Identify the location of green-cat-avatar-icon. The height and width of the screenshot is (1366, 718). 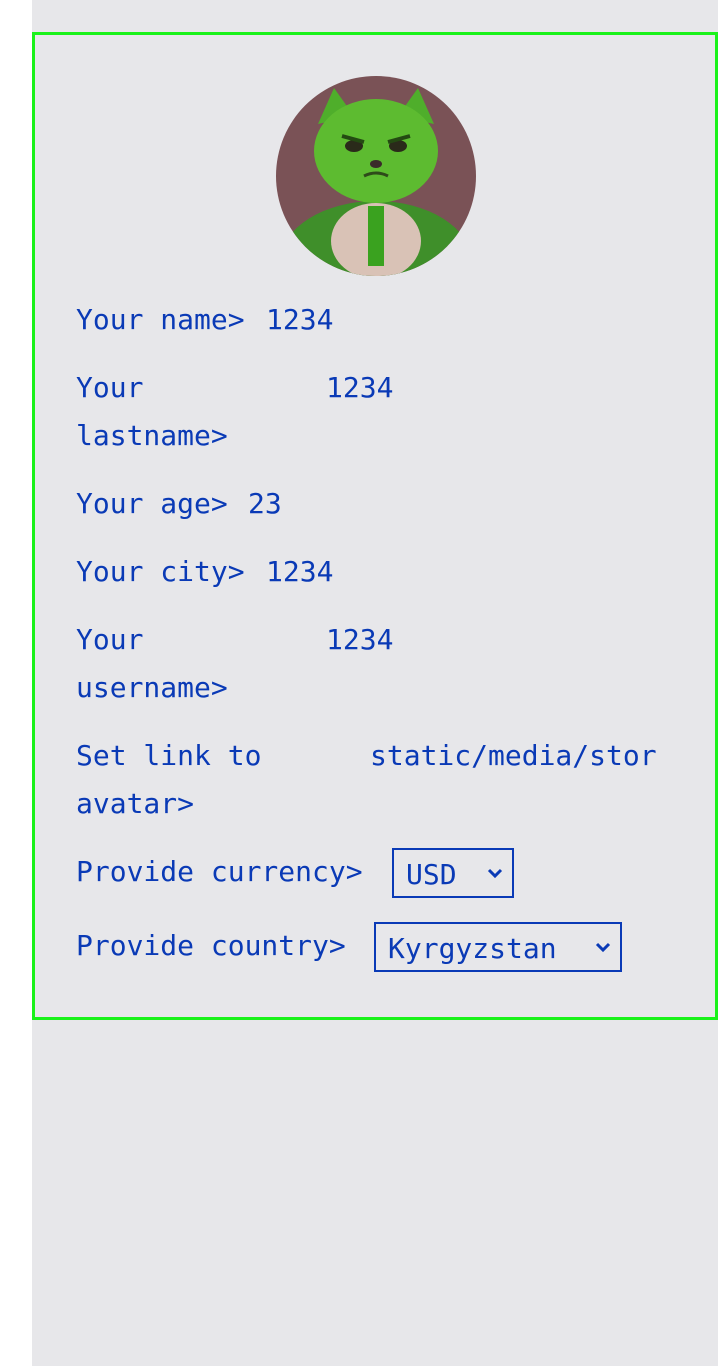
(376, 176).